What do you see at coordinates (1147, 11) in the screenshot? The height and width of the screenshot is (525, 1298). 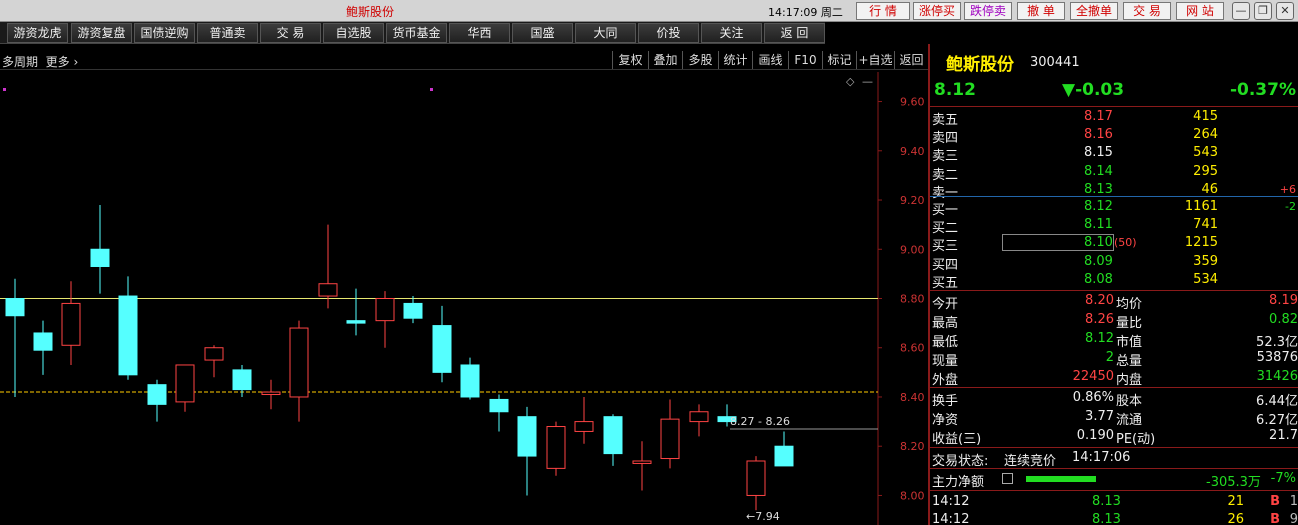 I see `toolbar-button-5: 交 易` at bounding box center [1147, 11].